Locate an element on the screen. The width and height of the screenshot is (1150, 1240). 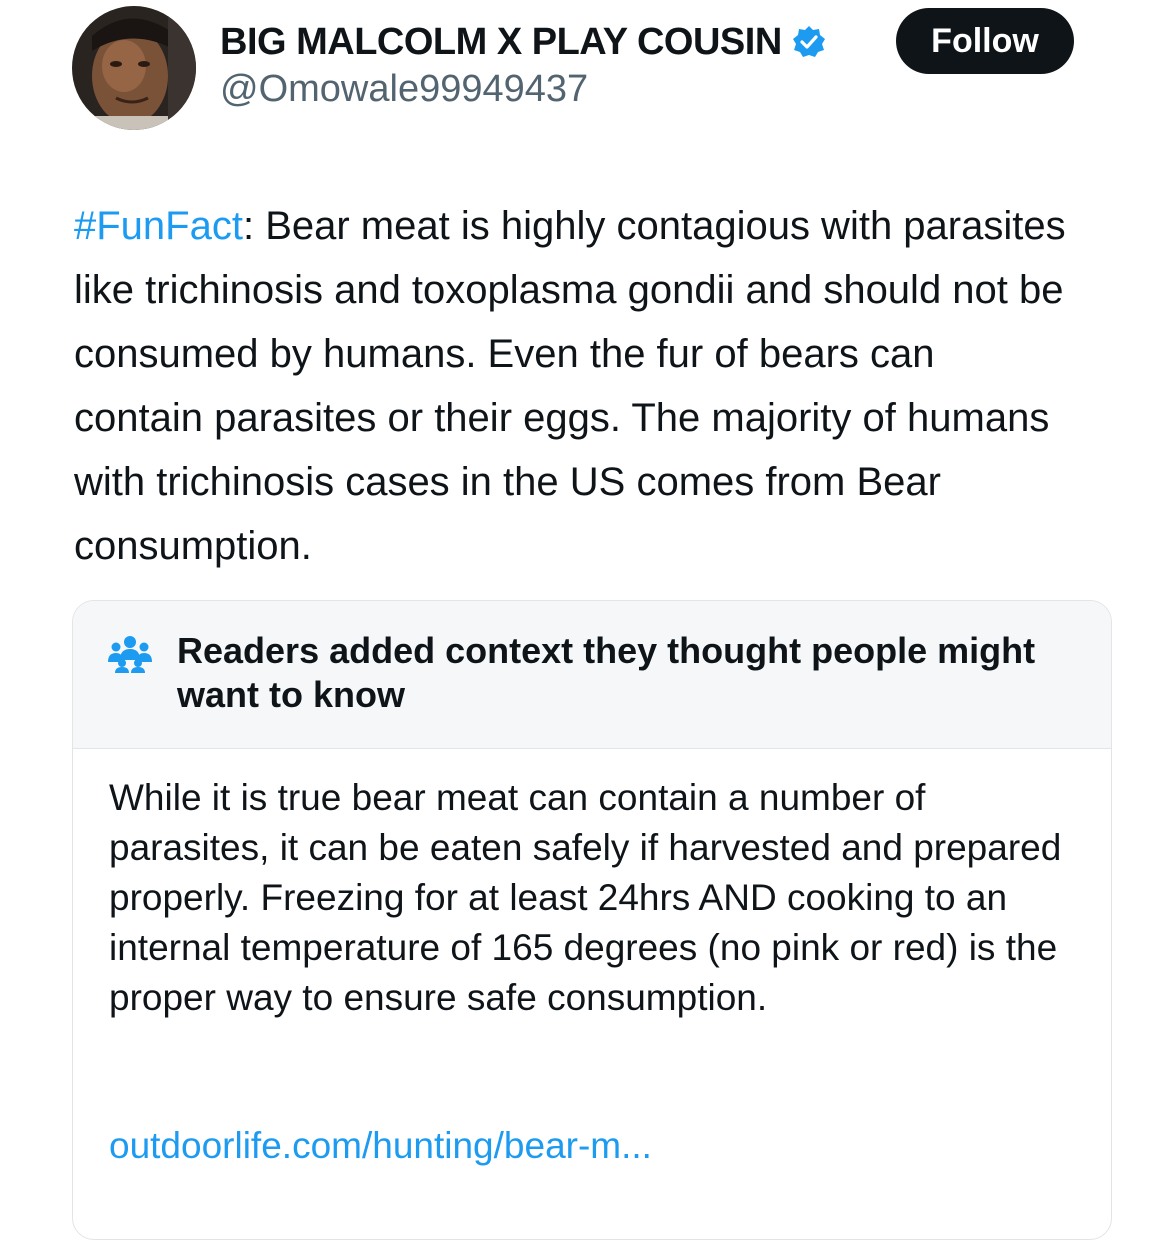
avatar-image is located at coordinates (134, 68).